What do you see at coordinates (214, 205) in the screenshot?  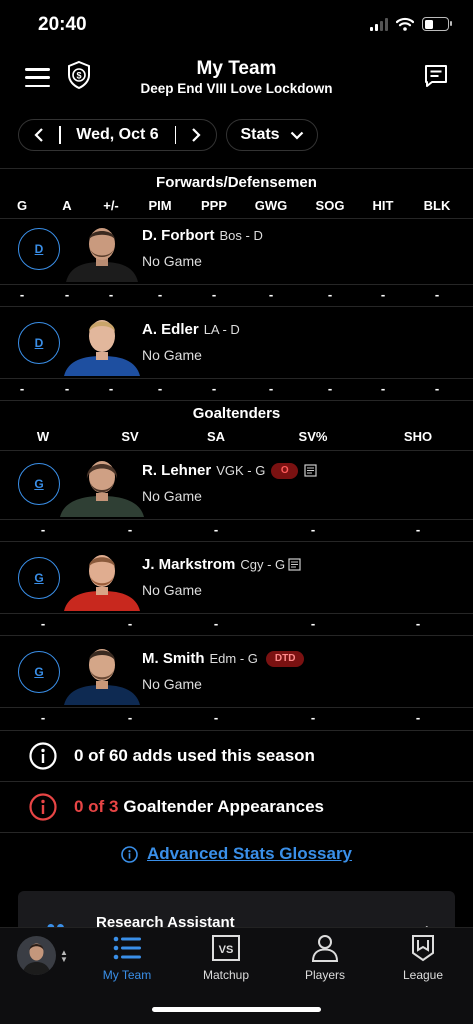 I see `column-header: PPP` at bounding box center [214, 205].